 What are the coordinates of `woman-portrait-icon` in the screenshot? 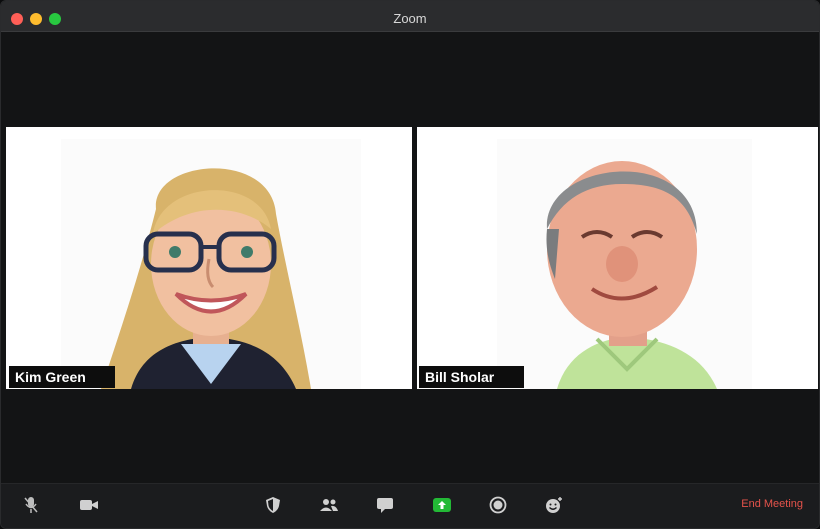 It's located at (206, 278).